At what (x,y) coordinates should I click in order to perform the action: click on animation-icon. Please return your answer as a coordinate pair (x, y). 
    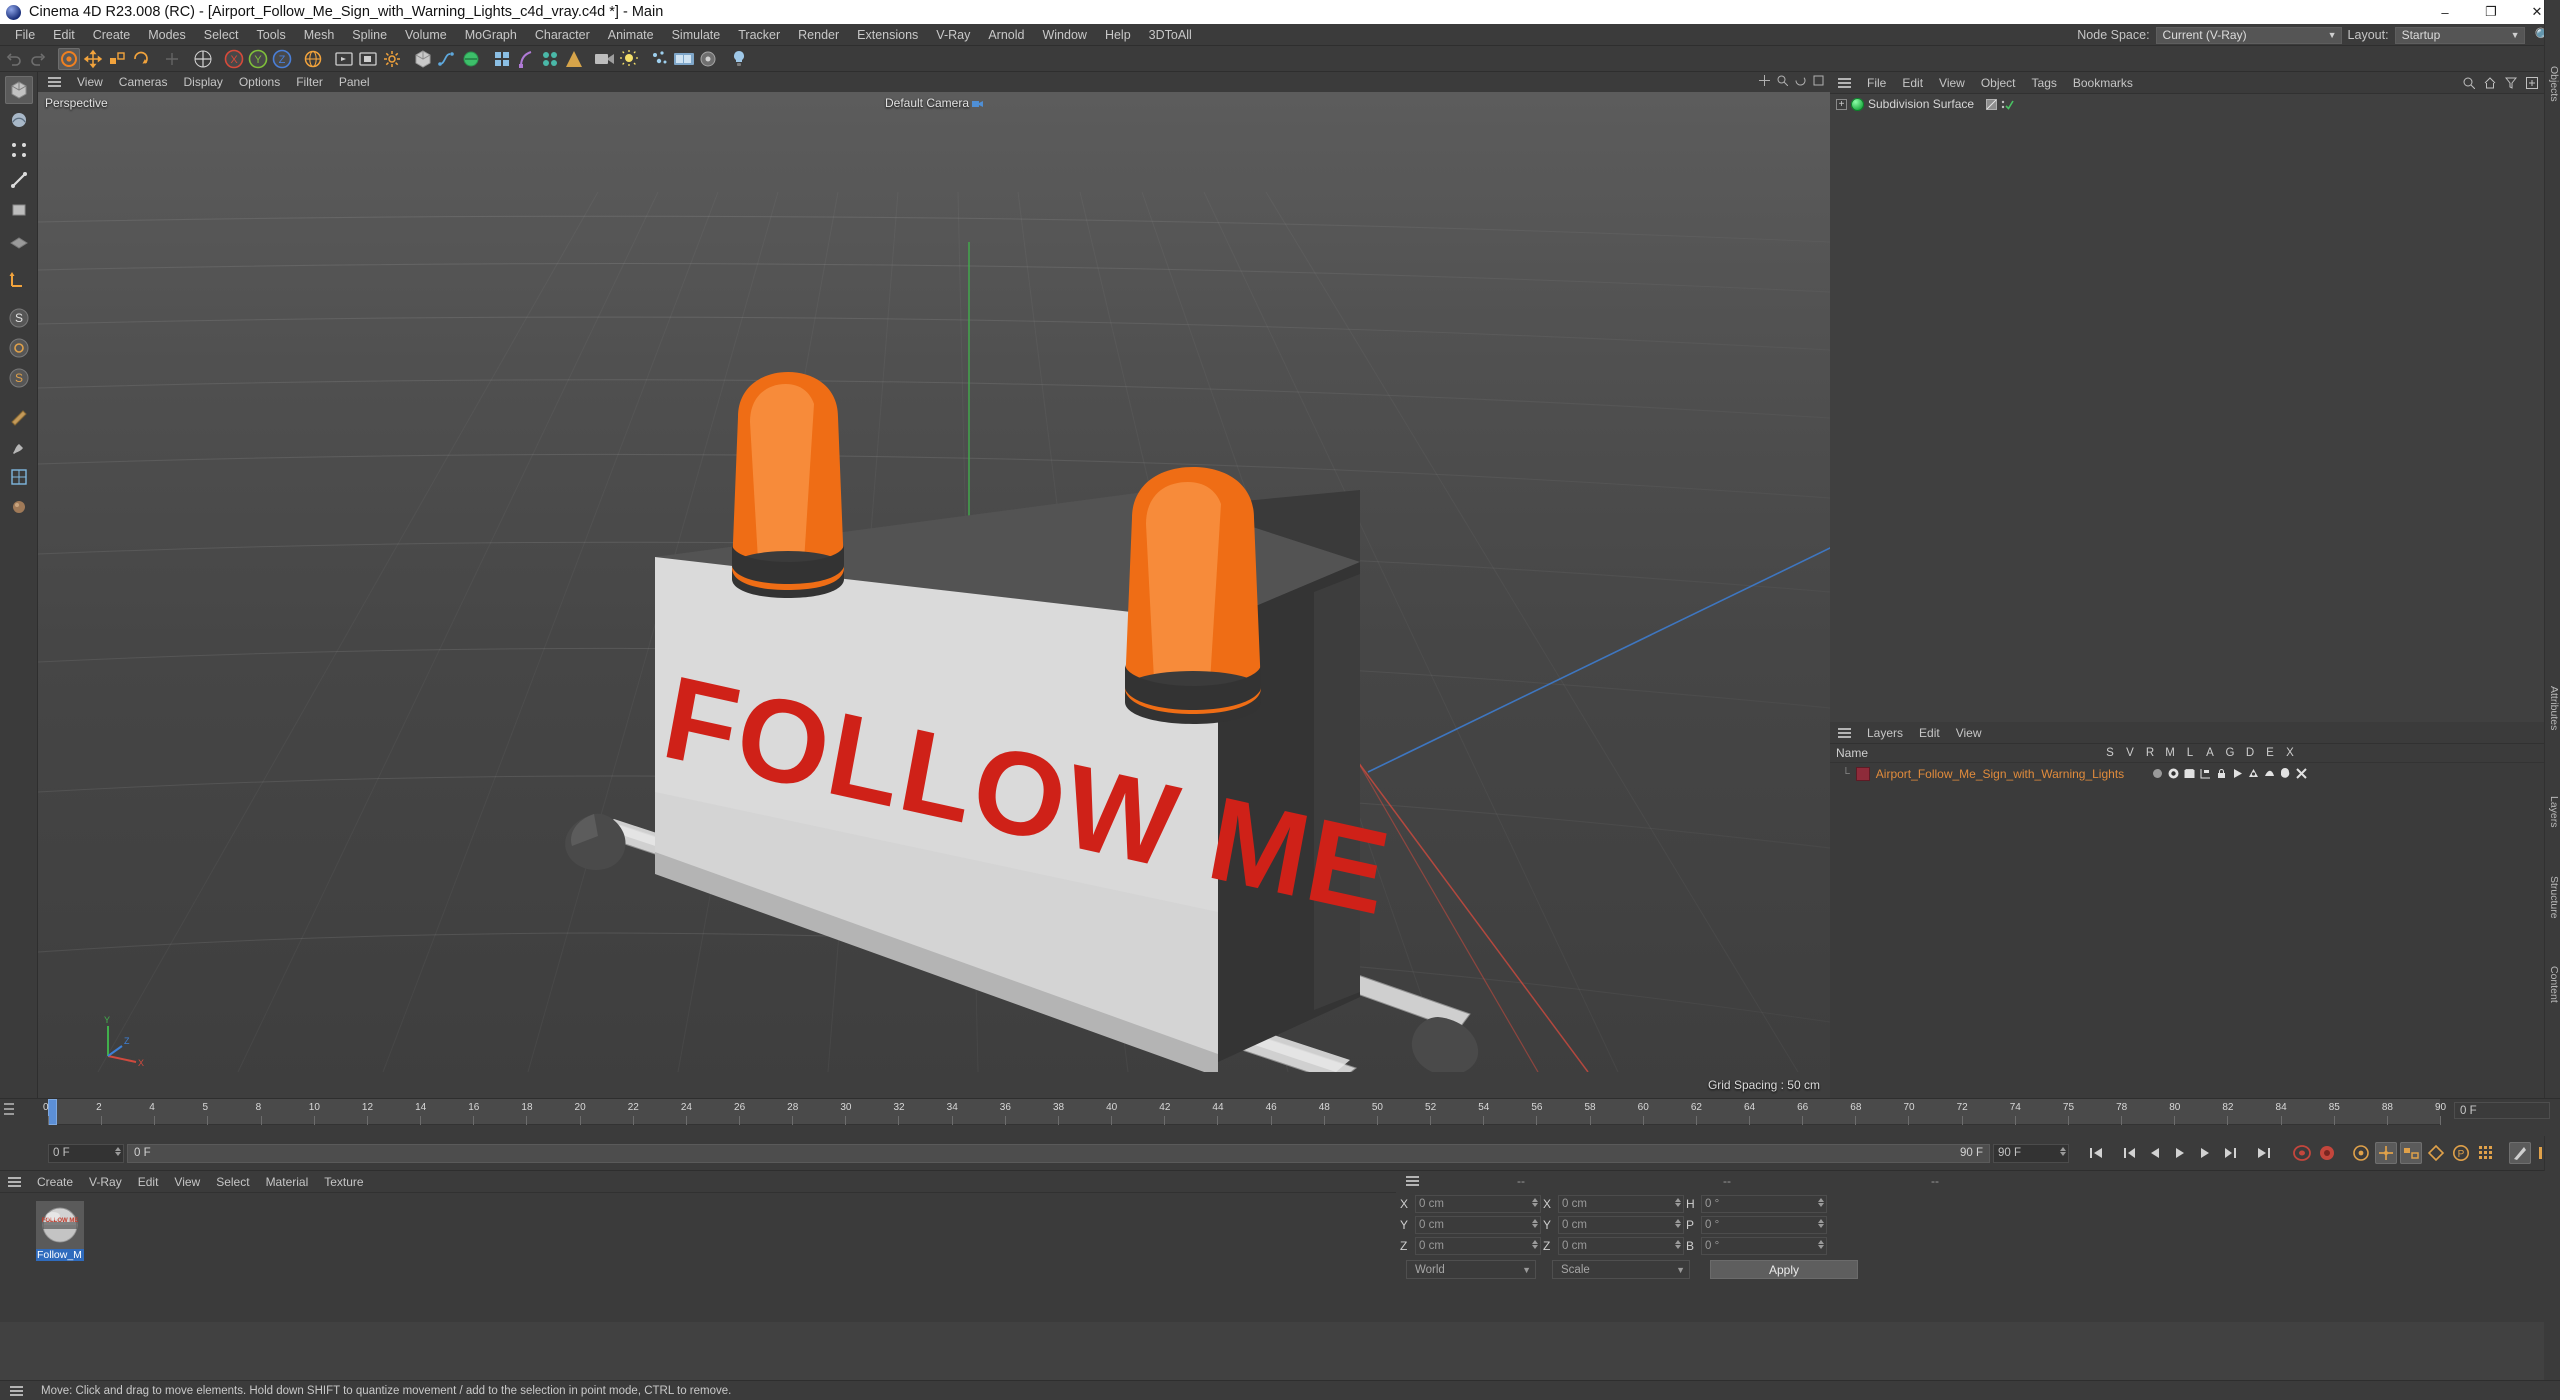
    Looking at the image, I should click on (2237, 773).